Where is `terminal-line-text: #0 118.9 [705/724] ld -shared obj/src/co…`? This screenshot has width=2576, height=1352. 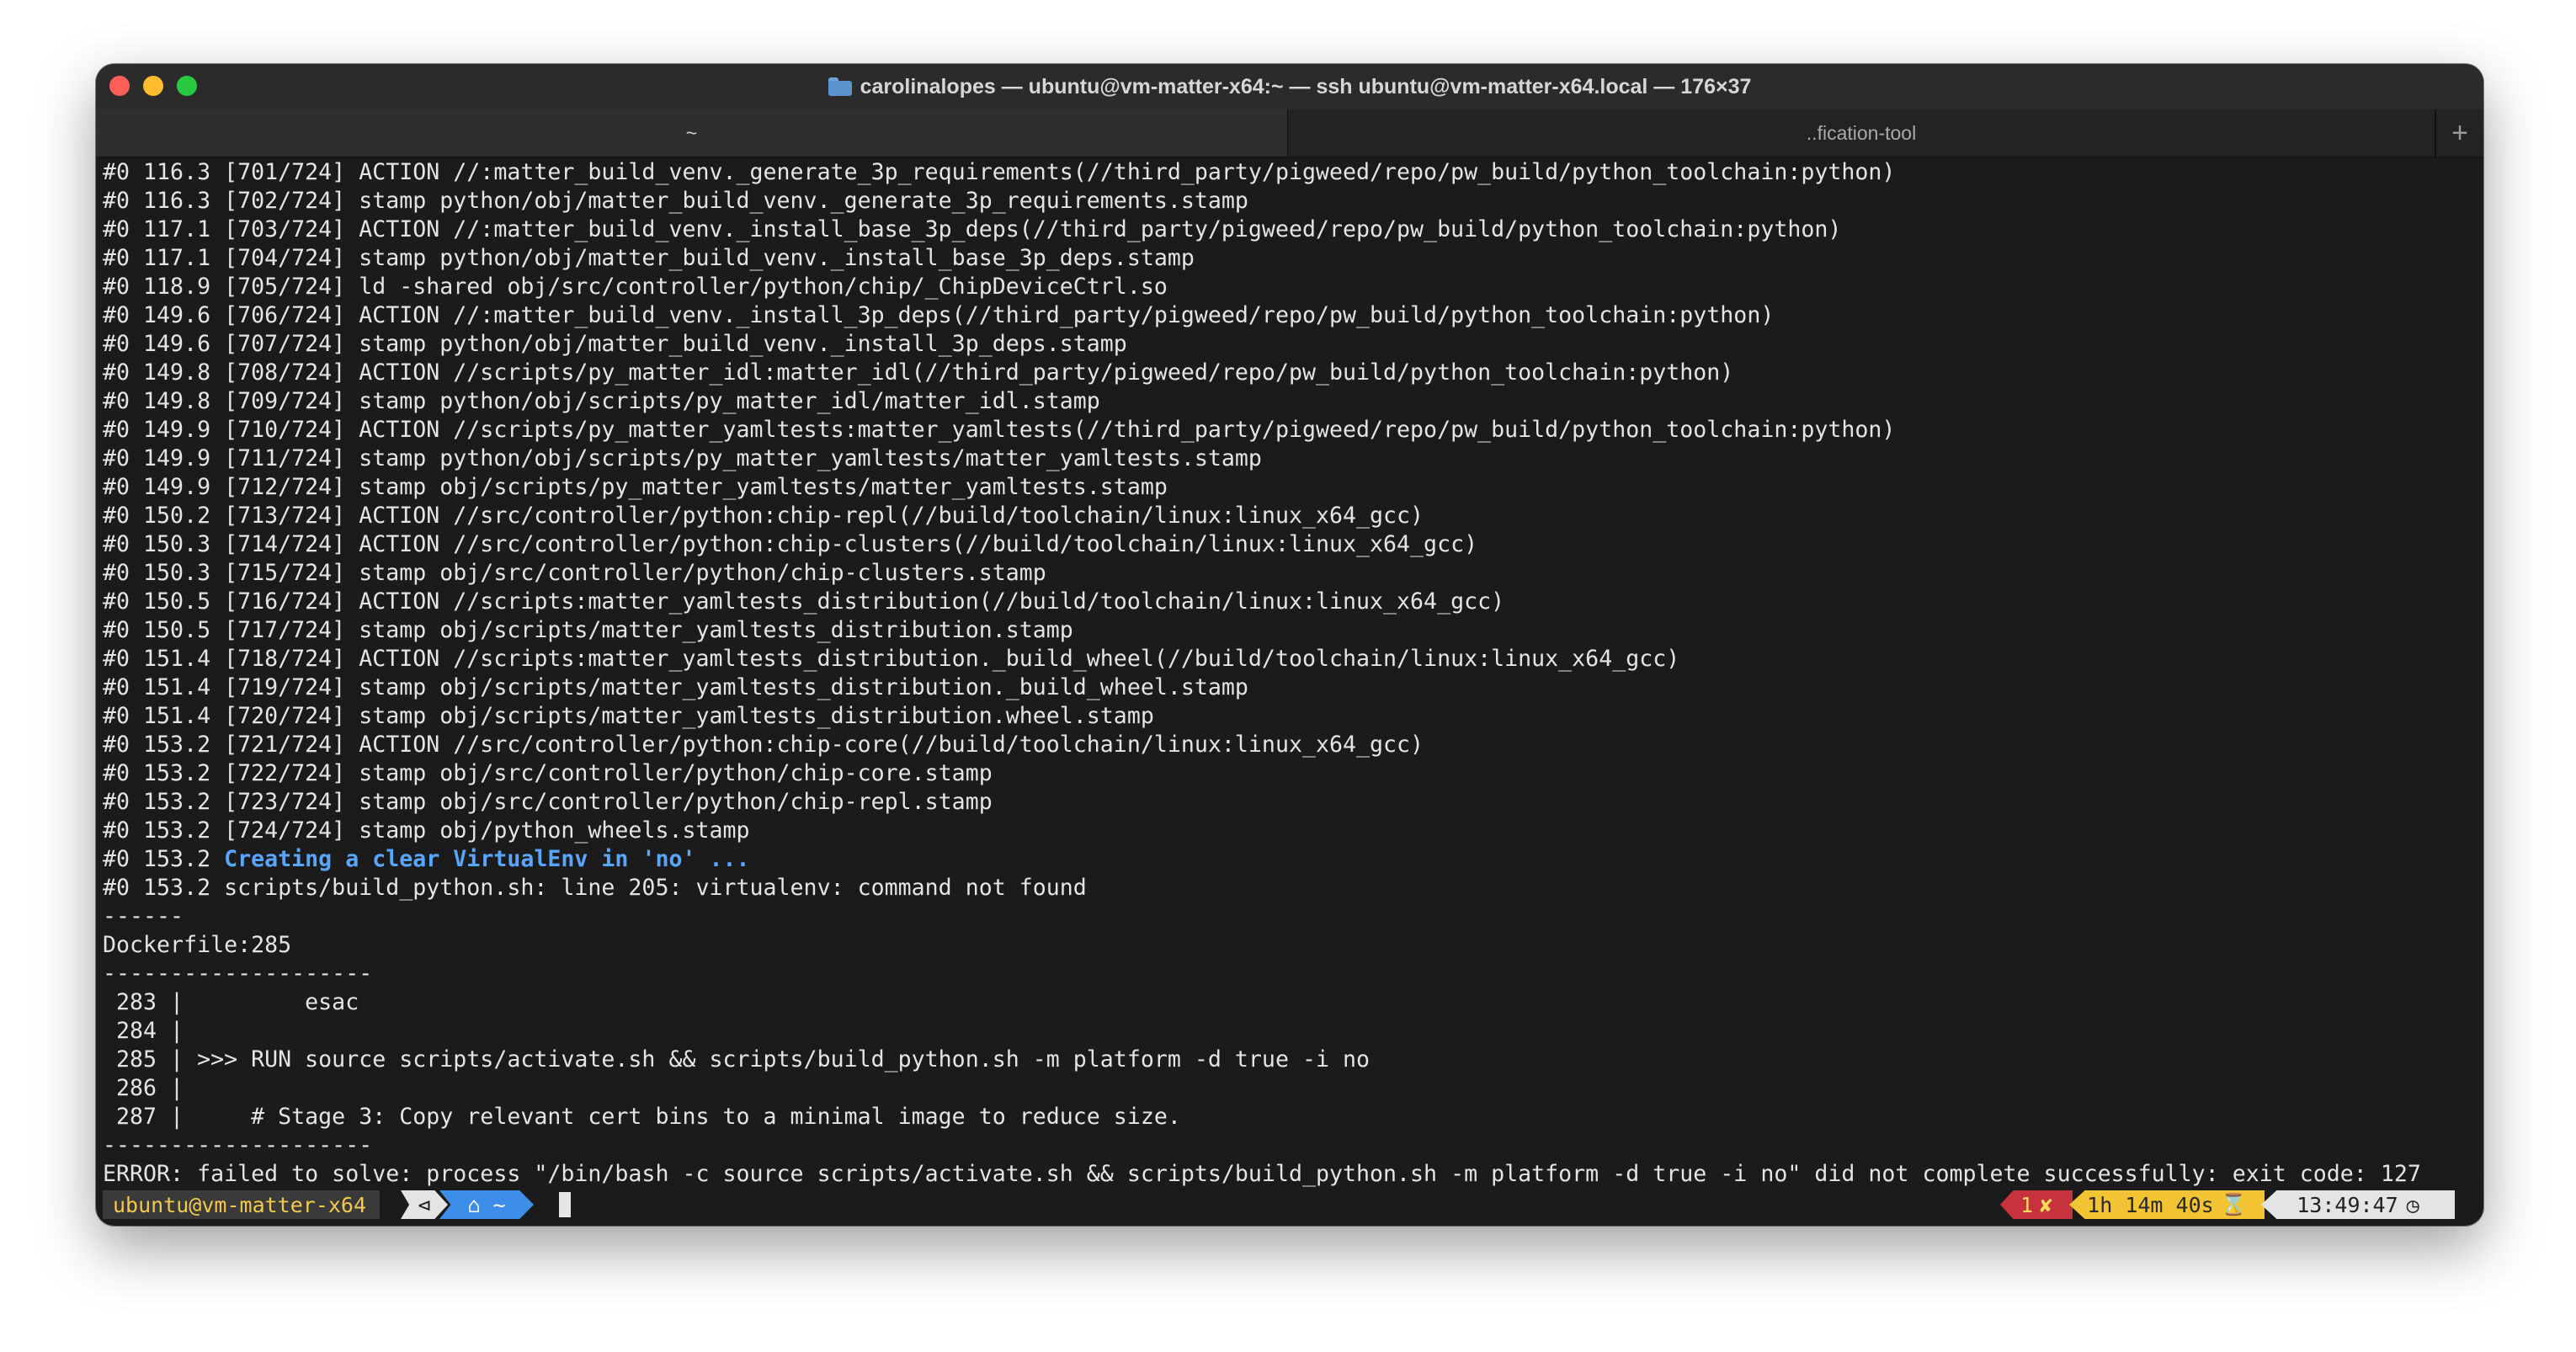
terminal-line-text: #0 118.9 [705/724] ld -shared obj/src/co… is located at coordinates (635, 287).